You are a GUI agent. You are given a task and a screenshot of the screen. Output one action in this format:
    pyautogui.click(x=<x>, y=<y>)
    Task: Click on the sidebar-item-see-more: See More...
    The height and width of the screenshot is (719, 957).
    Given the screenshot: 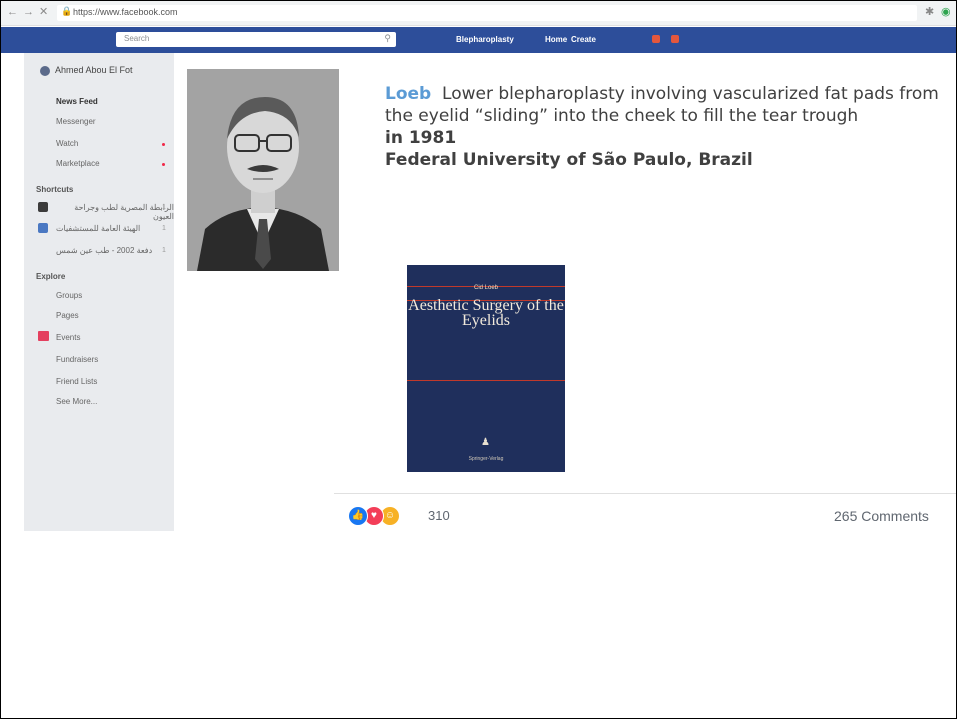 What is the action you would take?
    pyautogui.click(x=76, y=401)
    